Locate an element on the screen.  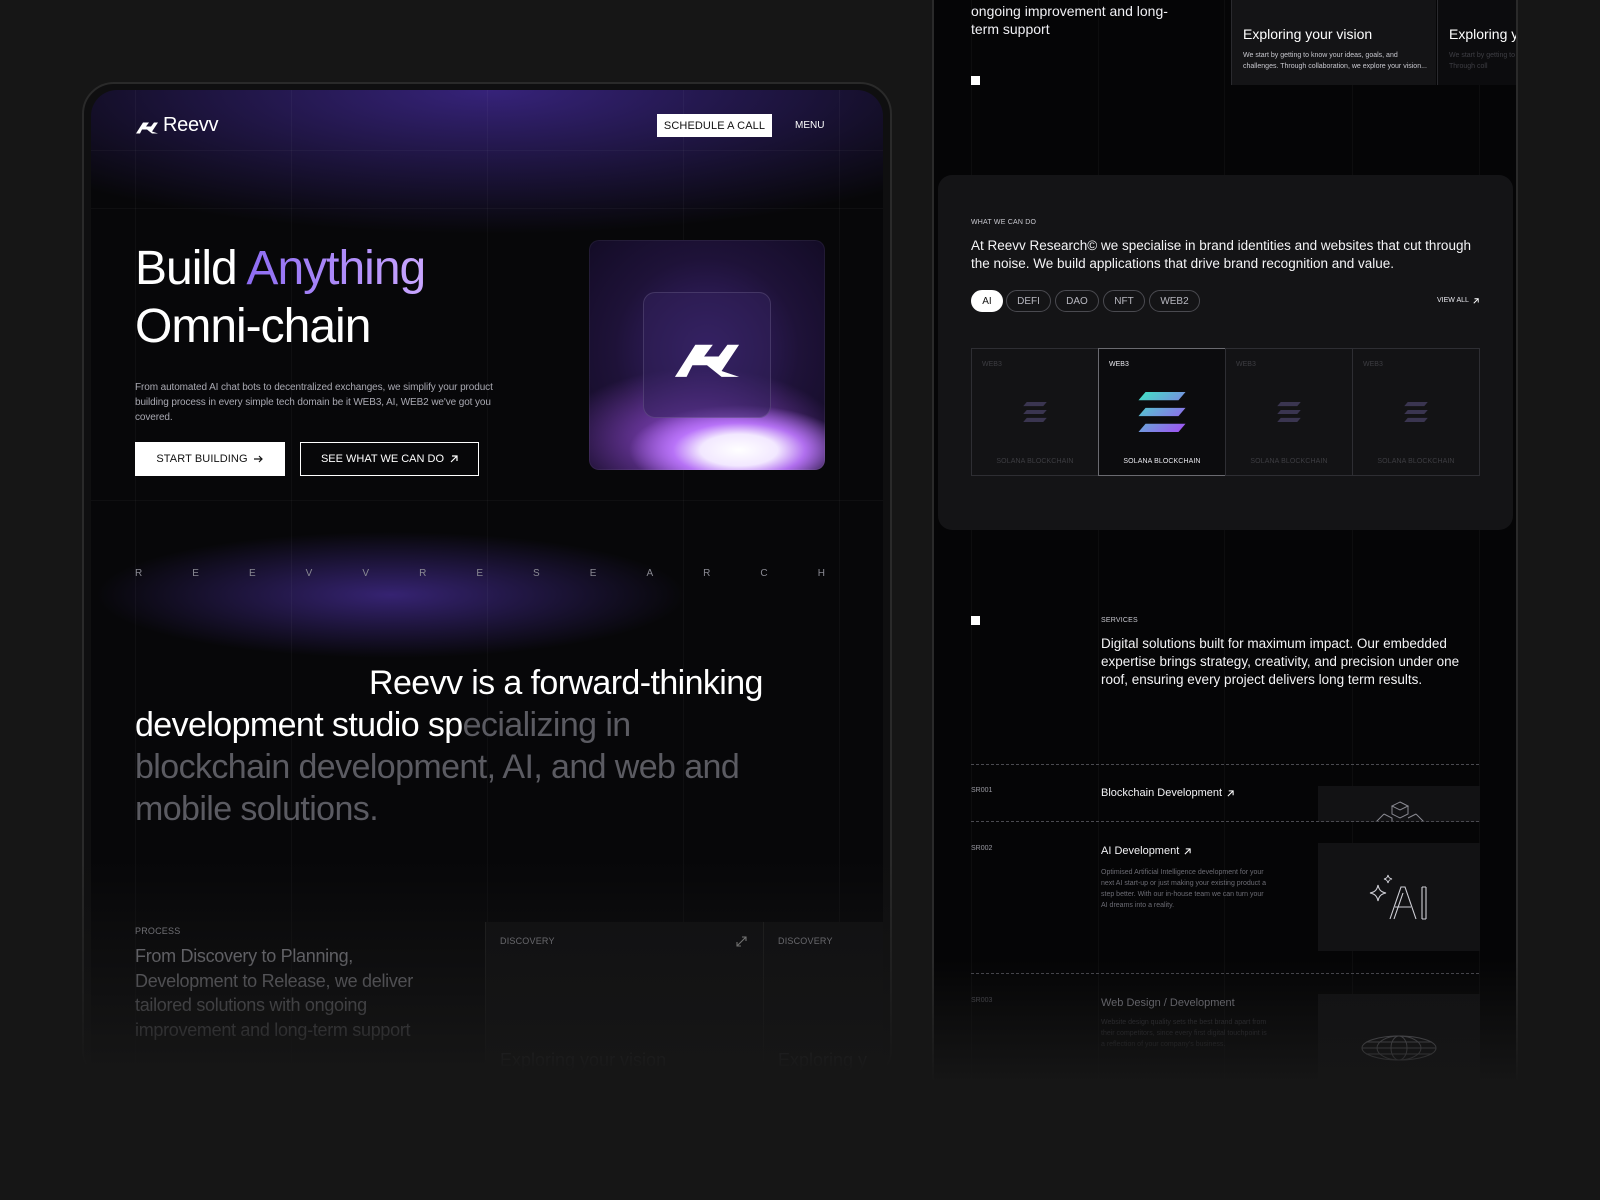
tech-card-active: WEB3 SOLANA BLOCKCHAIN is located at coordinates (1162, 412).